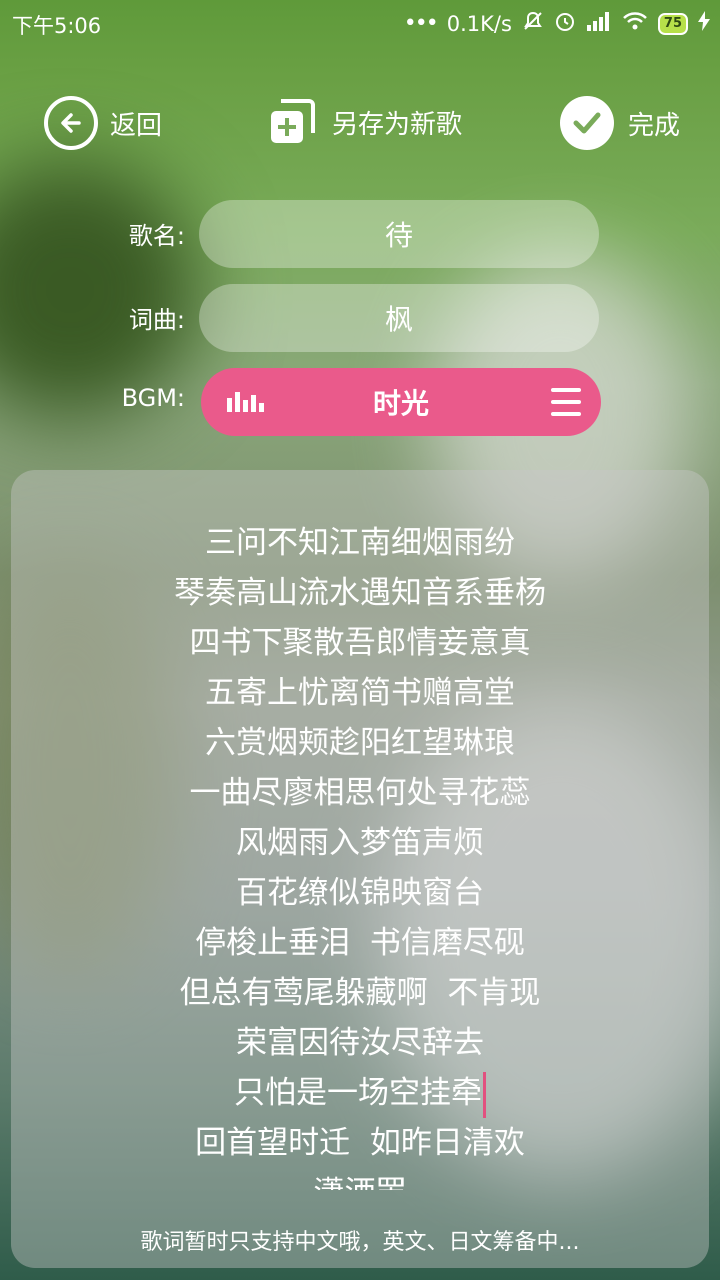 The width and height of the screenshot is (720, 1280). What do you see at coordinates (245, 402) in the screenshot?
I see `equalizer-icon` at bounding box center [245, 402].